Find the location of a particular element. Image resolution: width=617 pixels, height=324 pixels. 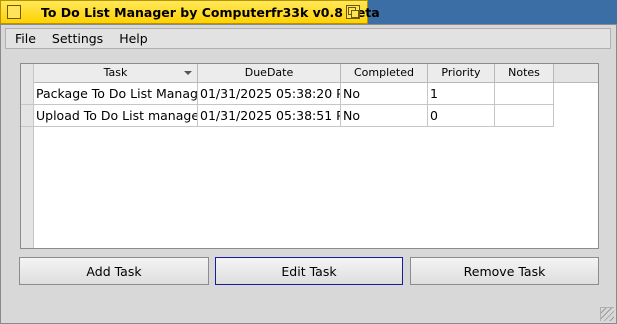

cell-priority: 1 is located at coordinates (461, 94).